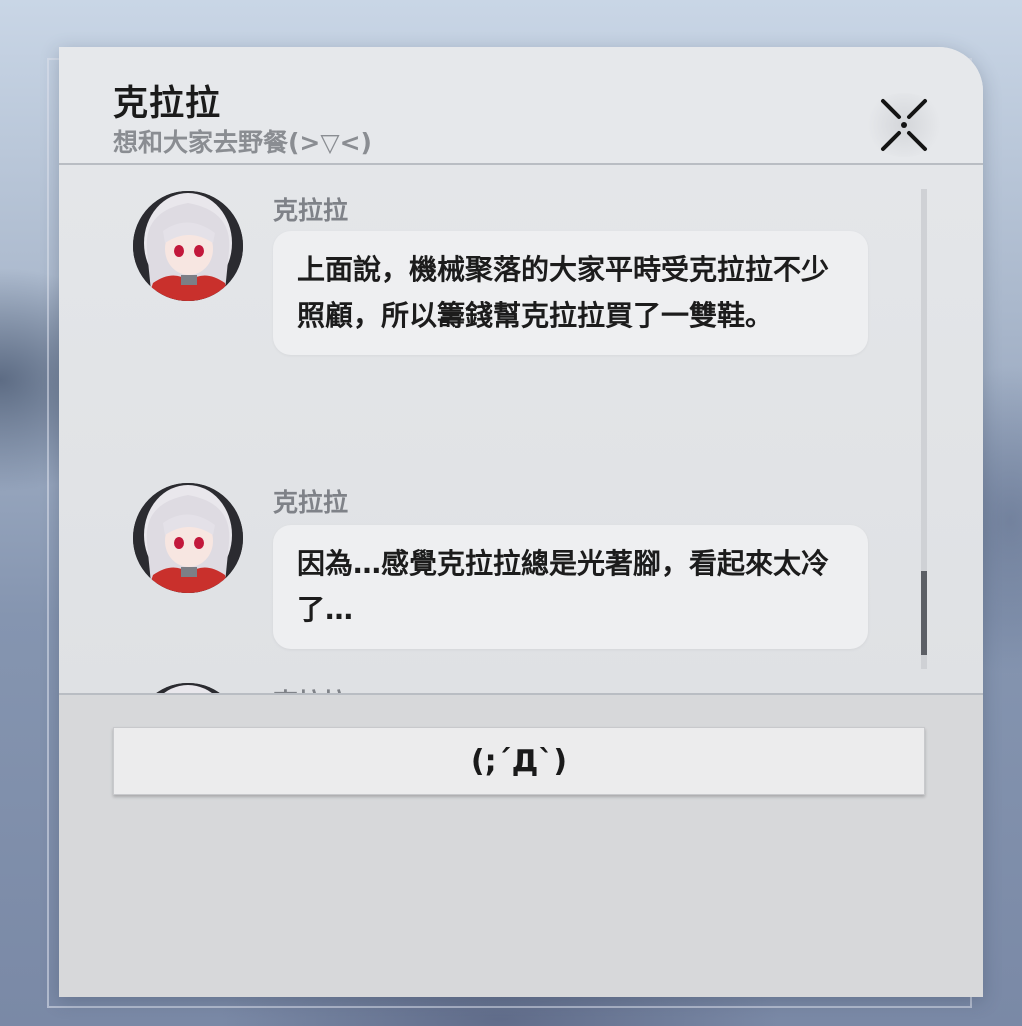  Describe the element at coordinates (521, 106) in the screenshot. I see `dialog-header: 克拉拉 想和大家去野餐(>▽<)` at that location.